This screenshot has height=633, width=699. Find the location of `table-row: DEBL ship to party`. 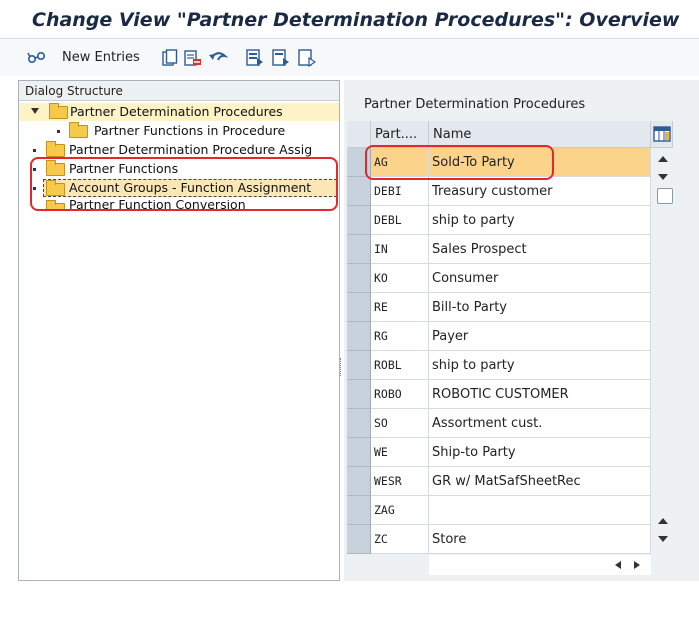

table-row: DEBL ship to party is located at coordinates (508, 220).